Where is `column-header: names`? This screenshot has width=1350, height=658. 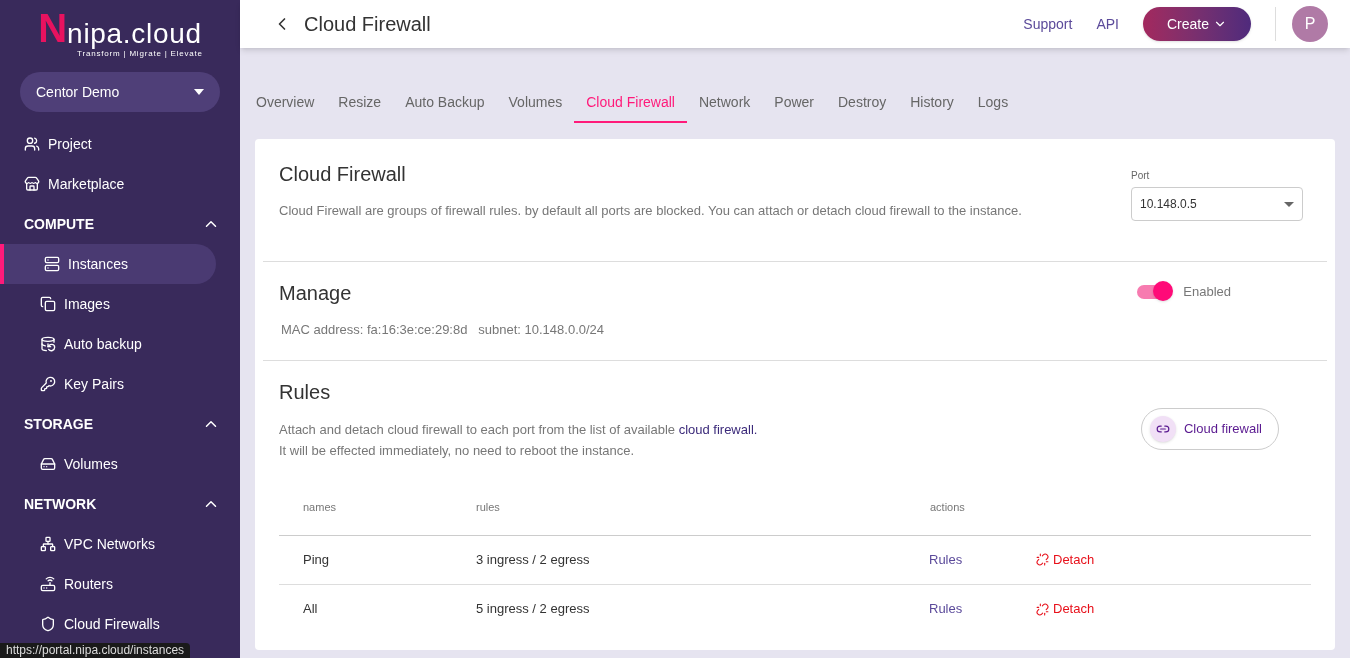
column-header: names is located at coordinates (320, 508).